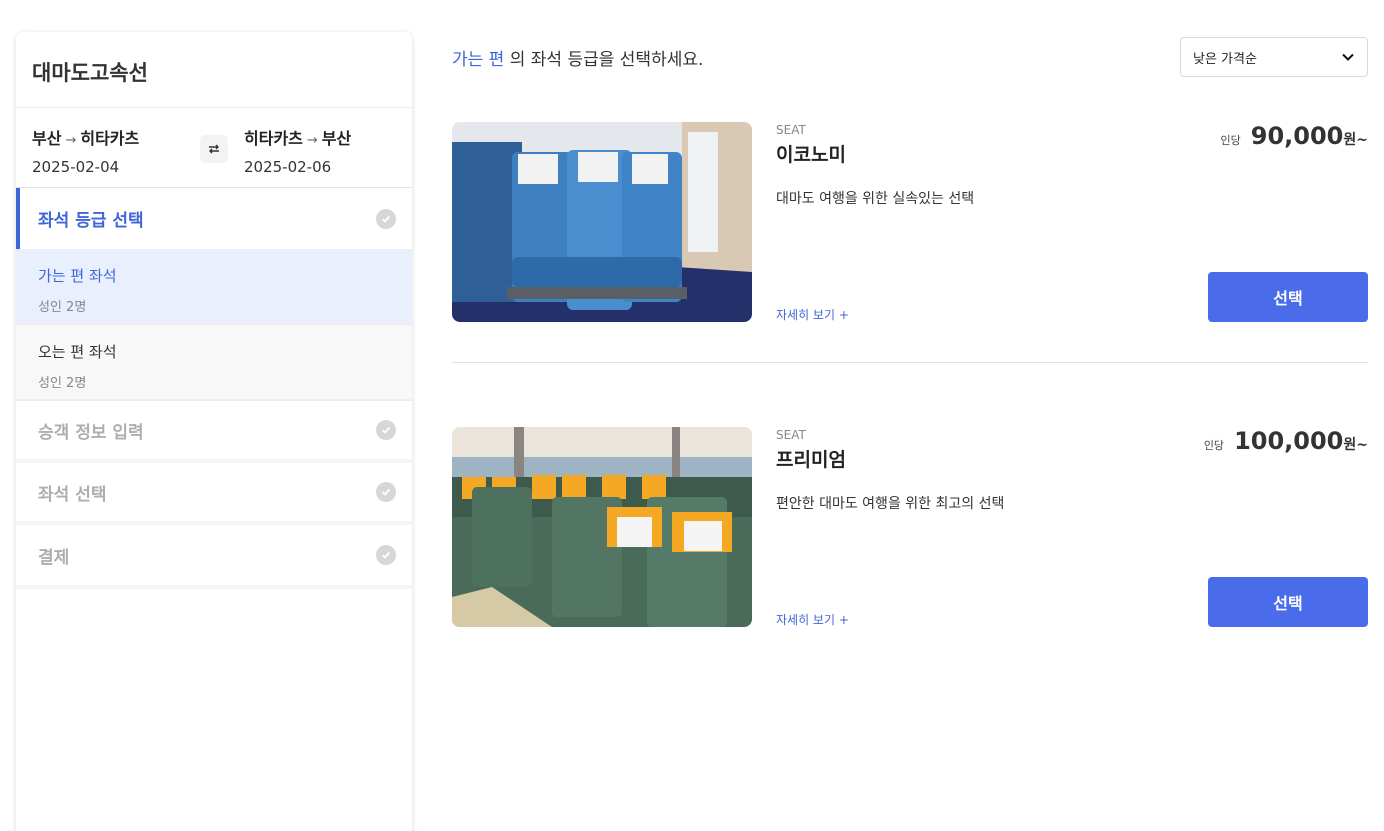 This screenshot has width=1384, height=831. What do you see at coordinates (72, 494) in the screenshot?
I see `step-label: 좌석 선택` at bounding box center [72, 494].